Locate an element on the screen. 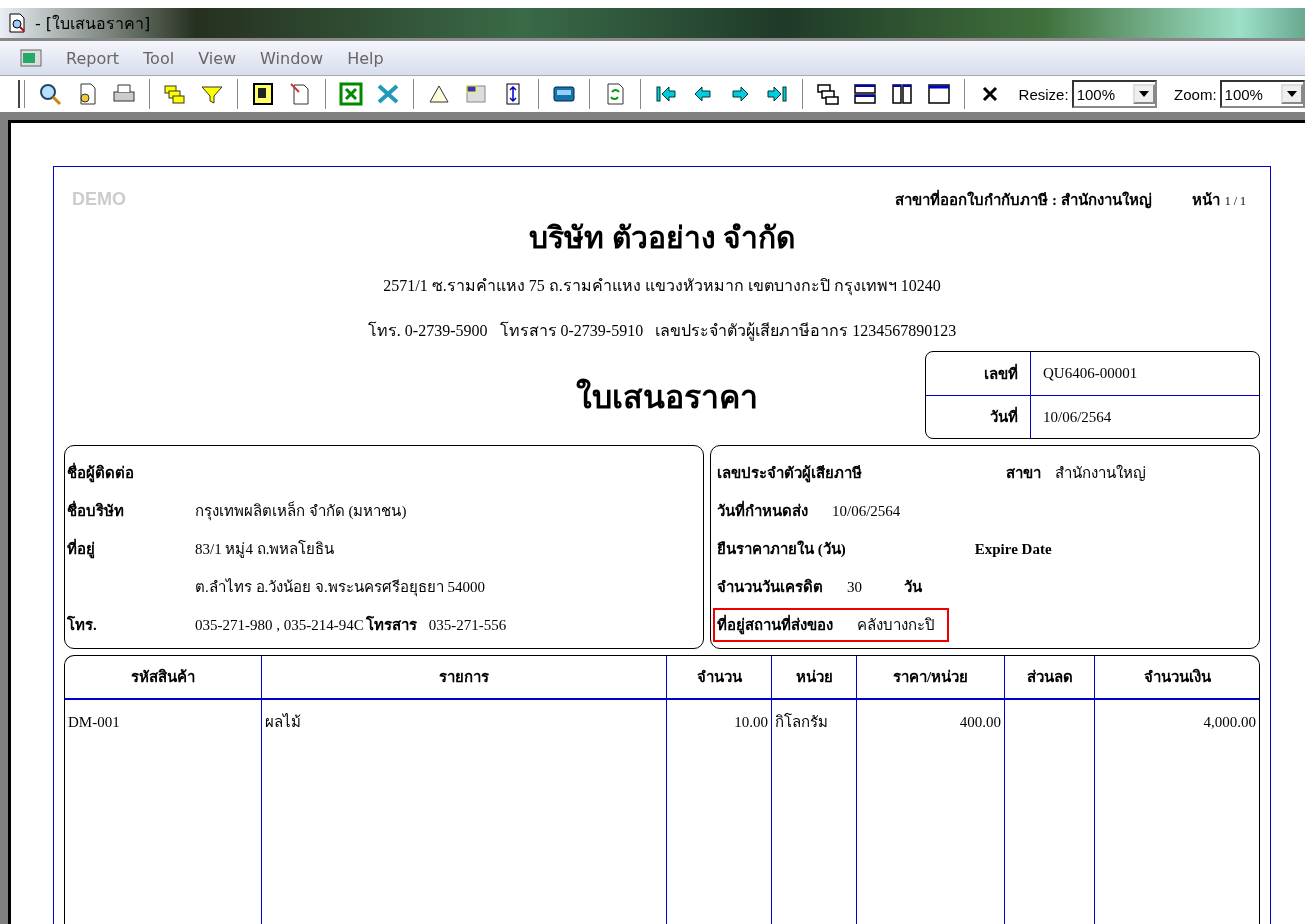  column-header: หน่วย is located at coordinates (814, 677).